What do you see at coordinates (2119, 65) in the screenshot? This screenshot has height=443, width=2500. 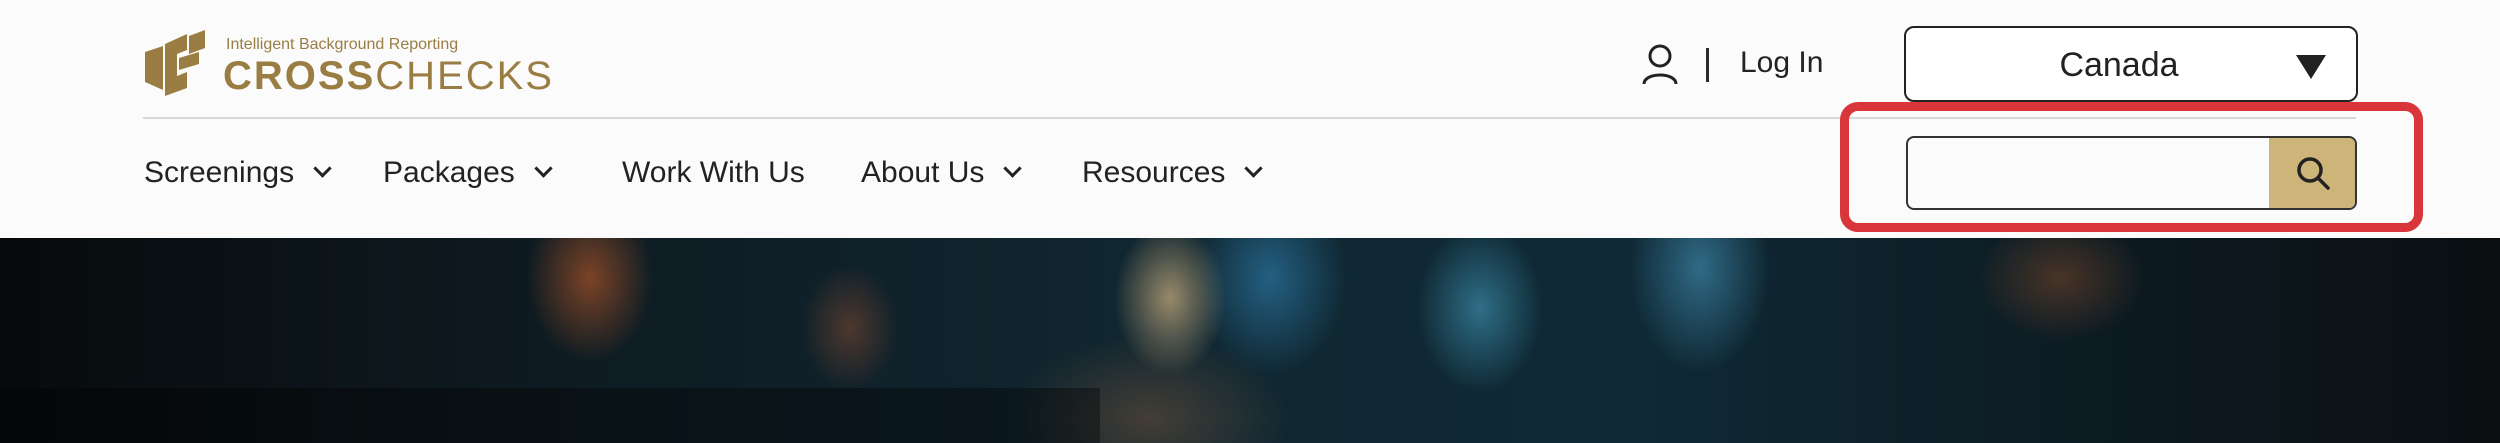 I see `country-select-value: Canada` at bounding box center [2119, 65].